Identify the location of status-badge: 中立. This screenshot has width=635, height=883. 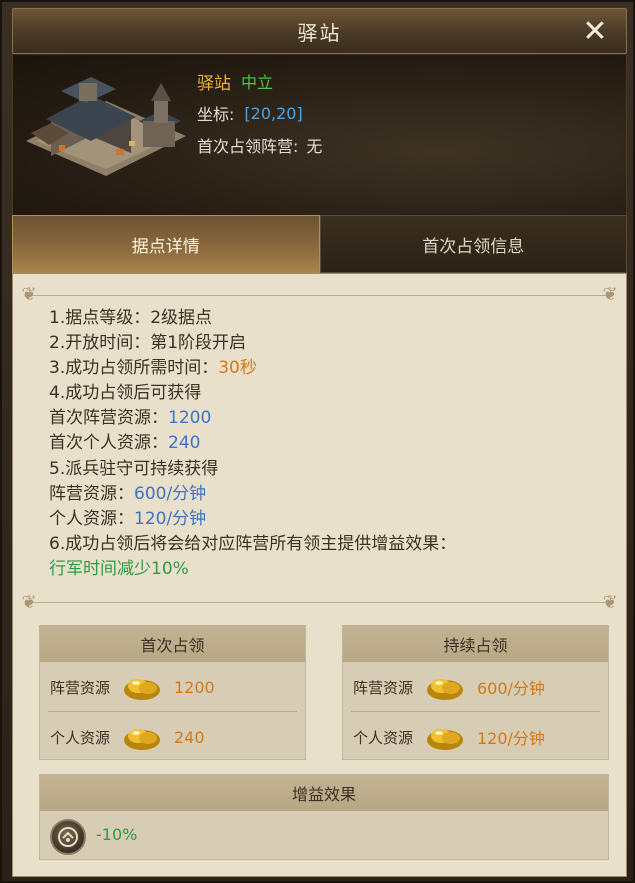
(257, 82).